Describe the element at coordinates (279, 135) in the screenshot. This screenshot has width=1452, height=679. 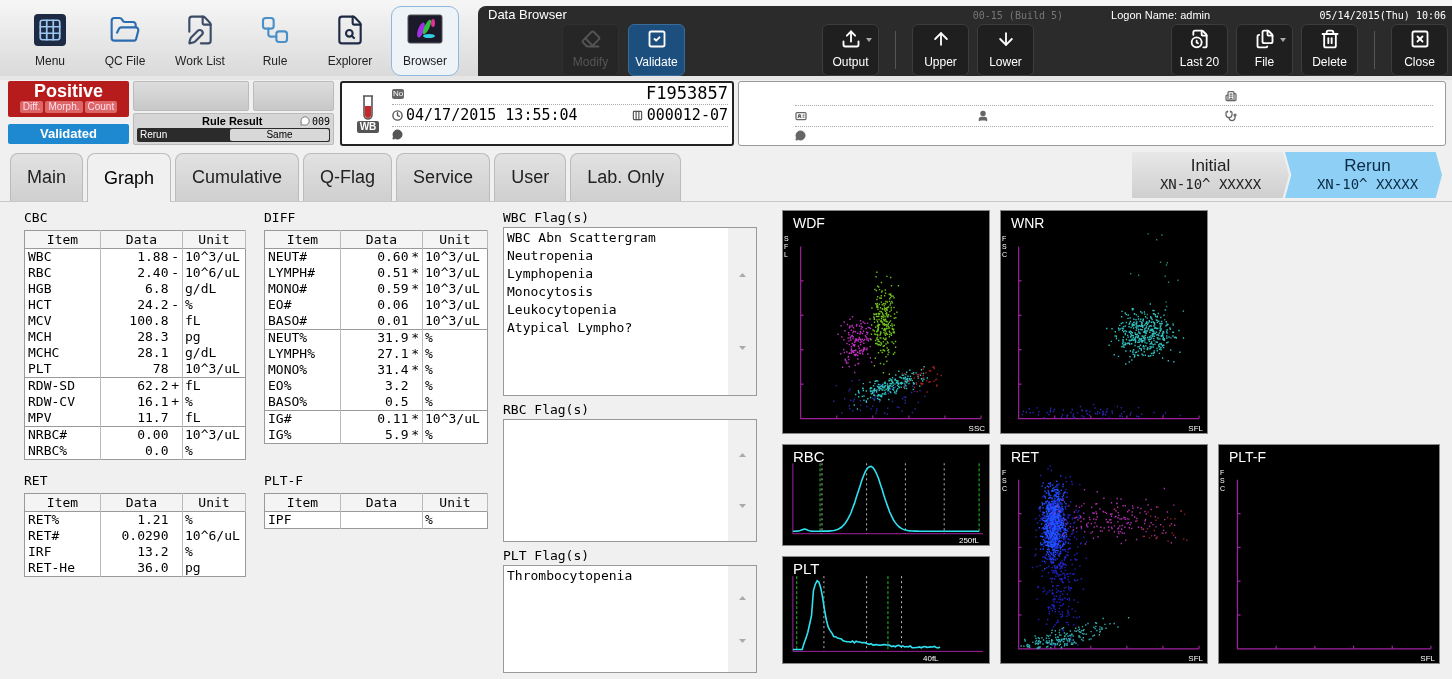
I see `rule-status: Same` at that location.